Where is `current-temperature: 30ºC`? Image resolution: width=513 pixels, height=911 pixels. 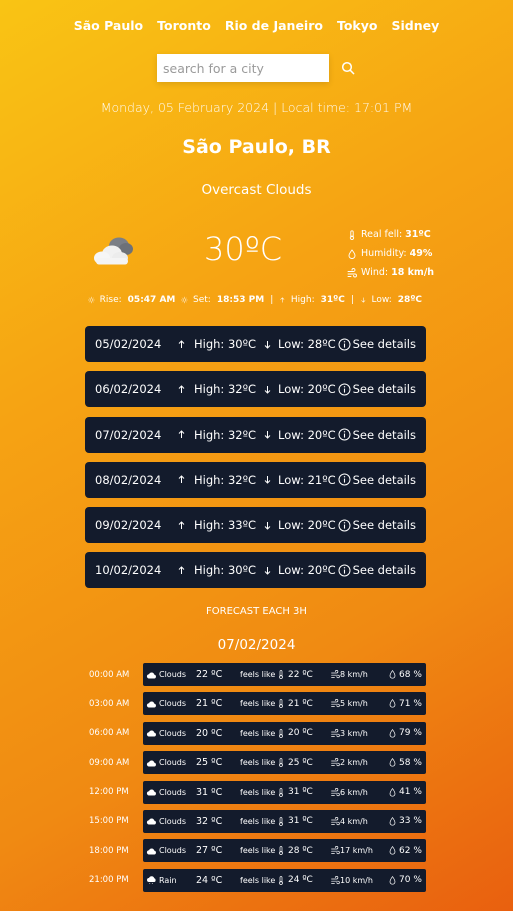
current-temperature: 30ºC is located at coordinates (243, 249).